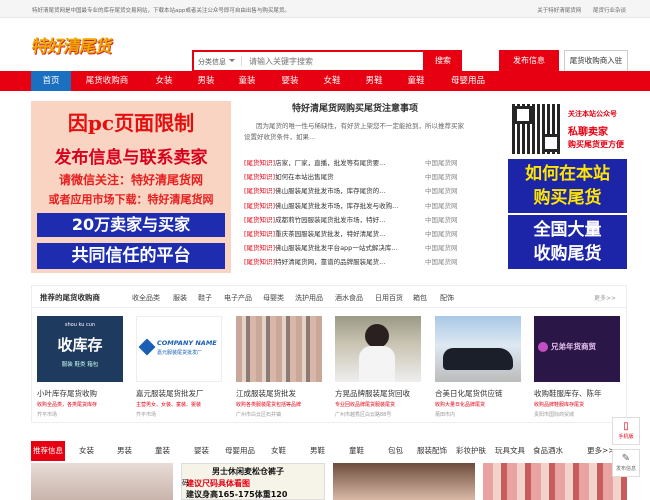  What do you see at coordinates (596, 61) in the screenshot?
I see `buyer-join-button: 尾货收购商入驻` at bounding box center [596, 61].